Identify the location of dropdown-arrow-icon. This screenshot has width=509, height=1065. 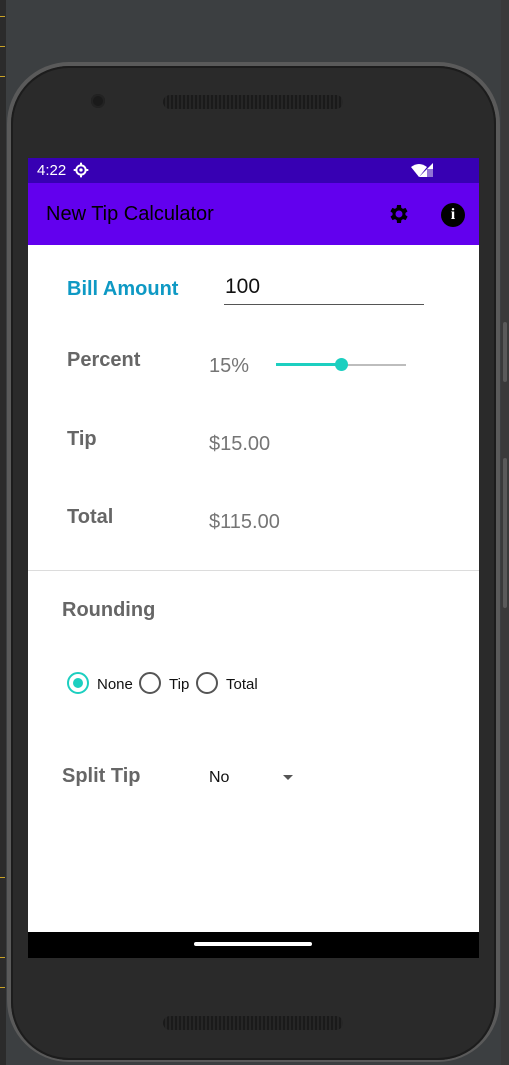
(288, 777).